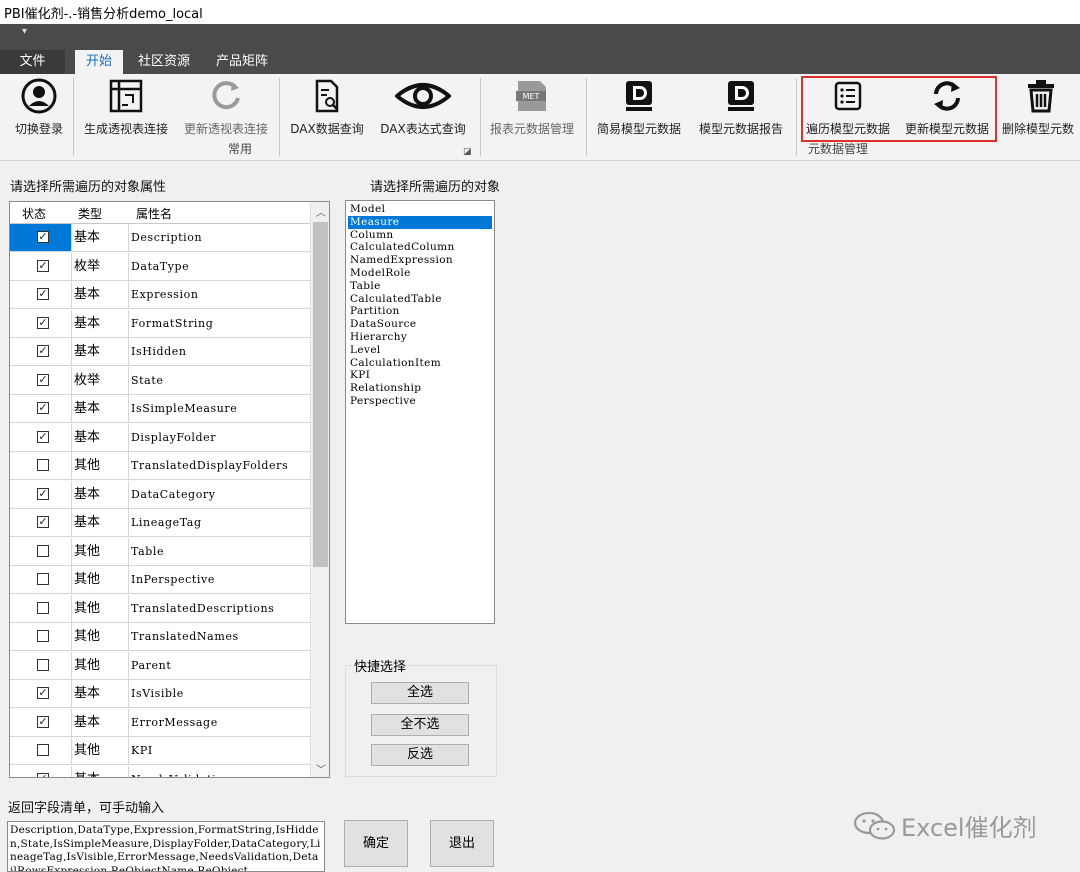 Image resolution: width=1080 pixels, height=872 pixels. What do you see at coordinates (160, 409) in the screenshot?
I see `table-row: ✓ 基本 IsSimpleMeasure` at bounding box center [160, 409].